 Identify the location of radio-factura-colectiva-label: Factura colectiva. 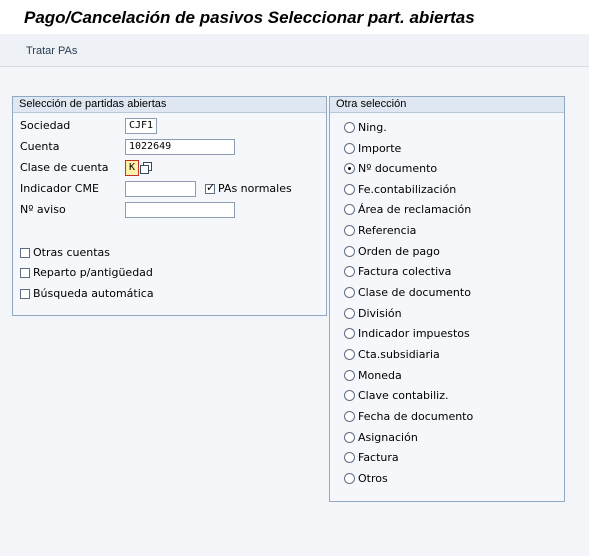
(405, 271).